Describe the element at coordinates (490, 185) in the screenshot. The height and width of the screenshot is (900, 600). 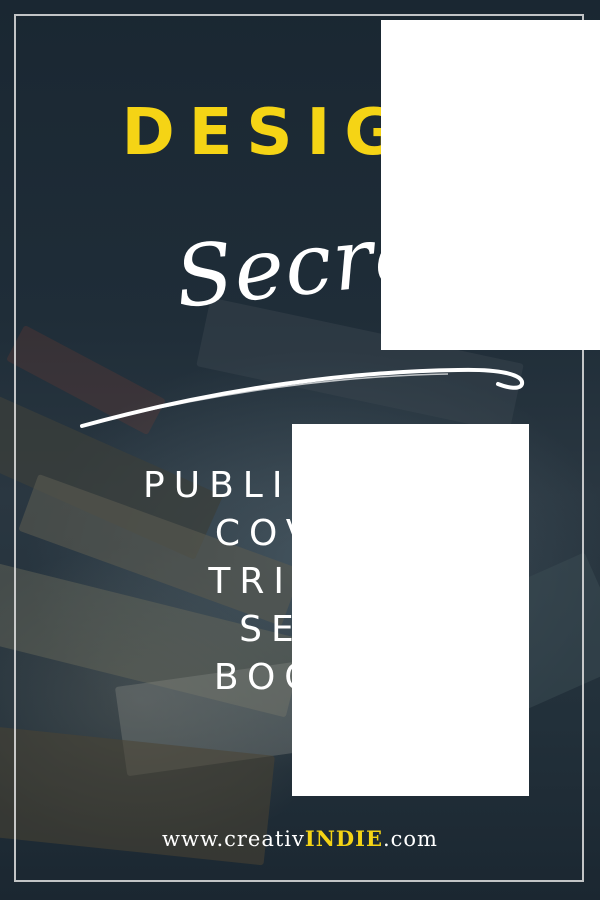
I see `redaction-block` at that location.